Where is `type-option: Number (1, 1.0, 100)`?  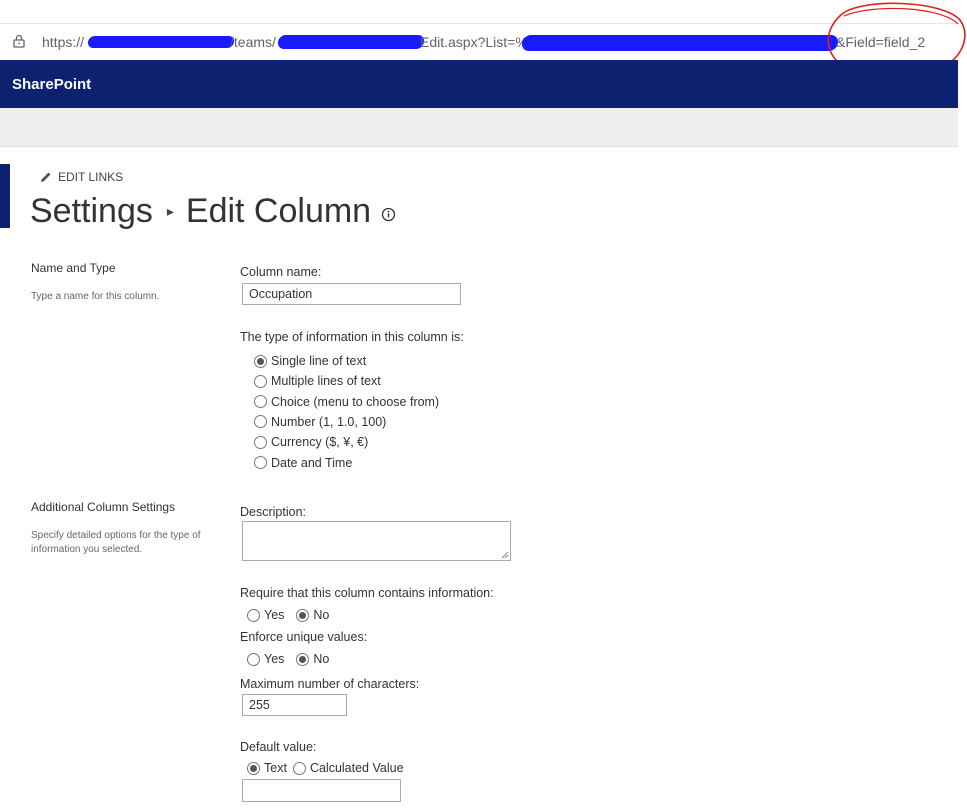
type-option: Number (1, 1.0, 100) is located at coordinates (320, 422).